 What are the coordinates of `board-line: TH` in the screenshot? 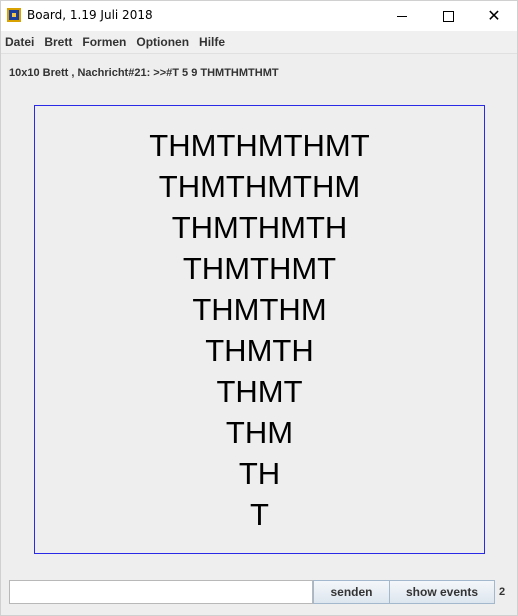 It's located at (259, 473).